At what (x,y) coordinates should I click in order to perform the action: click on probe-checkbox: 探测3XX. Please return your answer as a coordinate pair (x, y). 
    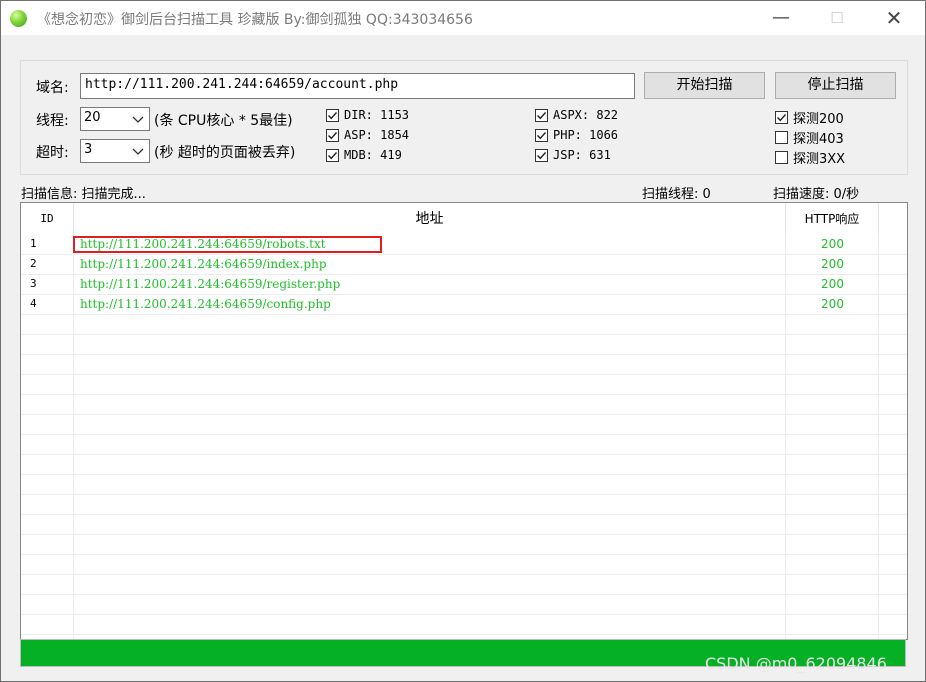
    Looking at the image, I should click on (810, 157).